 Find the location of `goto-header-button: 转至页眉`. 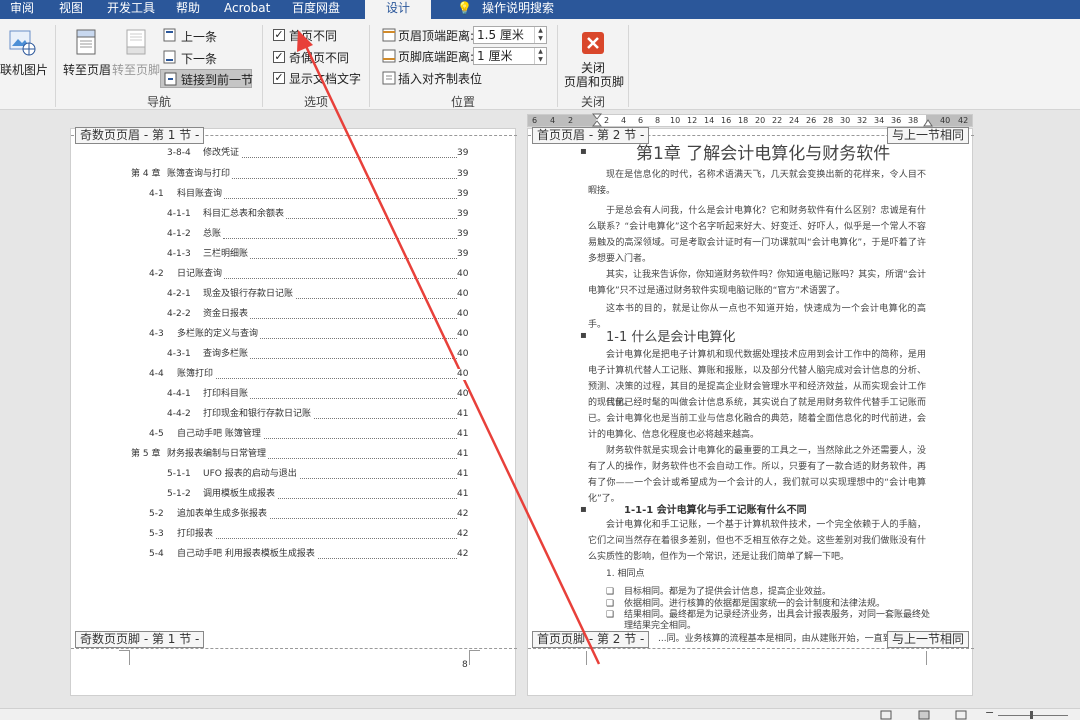

goto-header-button: 转至页眉 is located at coordinates (87, 69).